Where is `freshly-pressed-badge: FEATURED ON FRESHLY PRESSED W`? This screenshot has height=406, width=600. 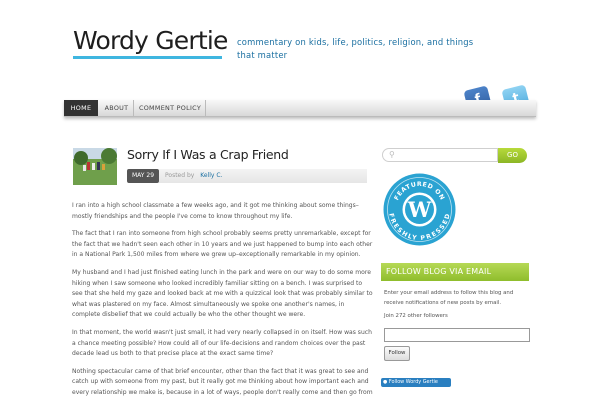 freshly-pressed-badge: FEATURED ON FRESHLY PRESSED W is located at coordinates (419, 209).